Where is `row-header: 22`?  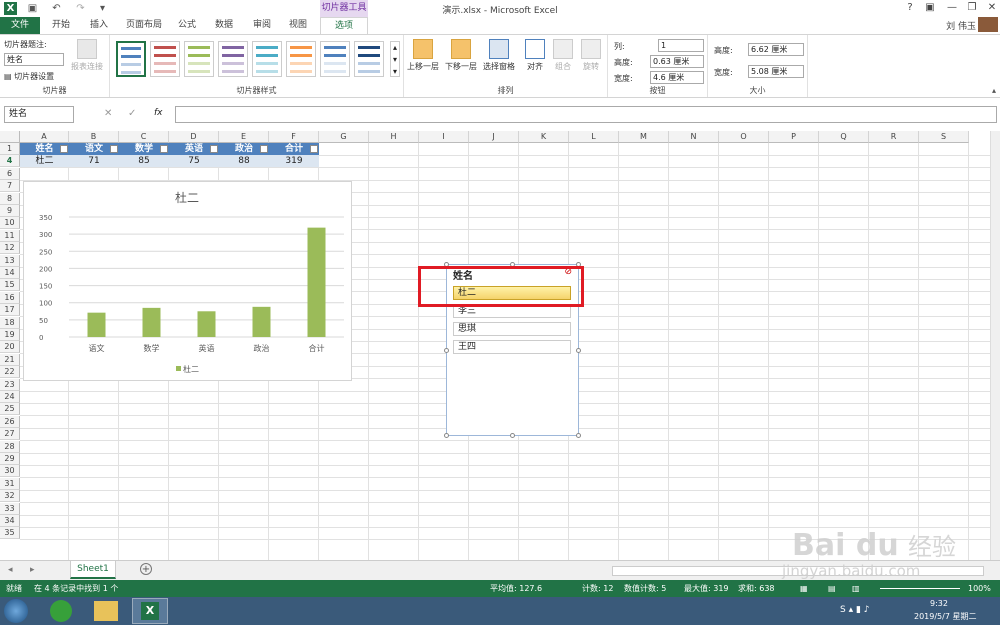 row-header: 22 is located at coordinates (10, 372).